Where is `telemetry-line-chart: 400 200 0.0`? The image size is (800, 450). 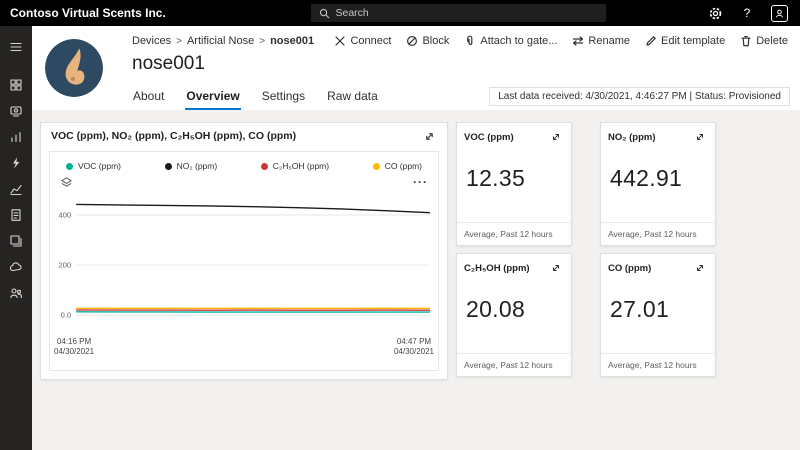
telemetry-line-chart: 400 200 0.0 is located at coordinates (244, 261).